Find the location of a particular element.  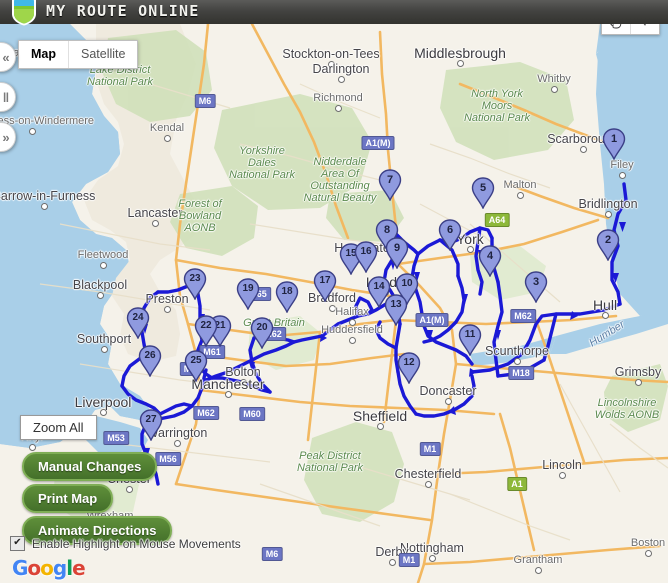

road-shield: M1 is located at coordinates (430, 449).